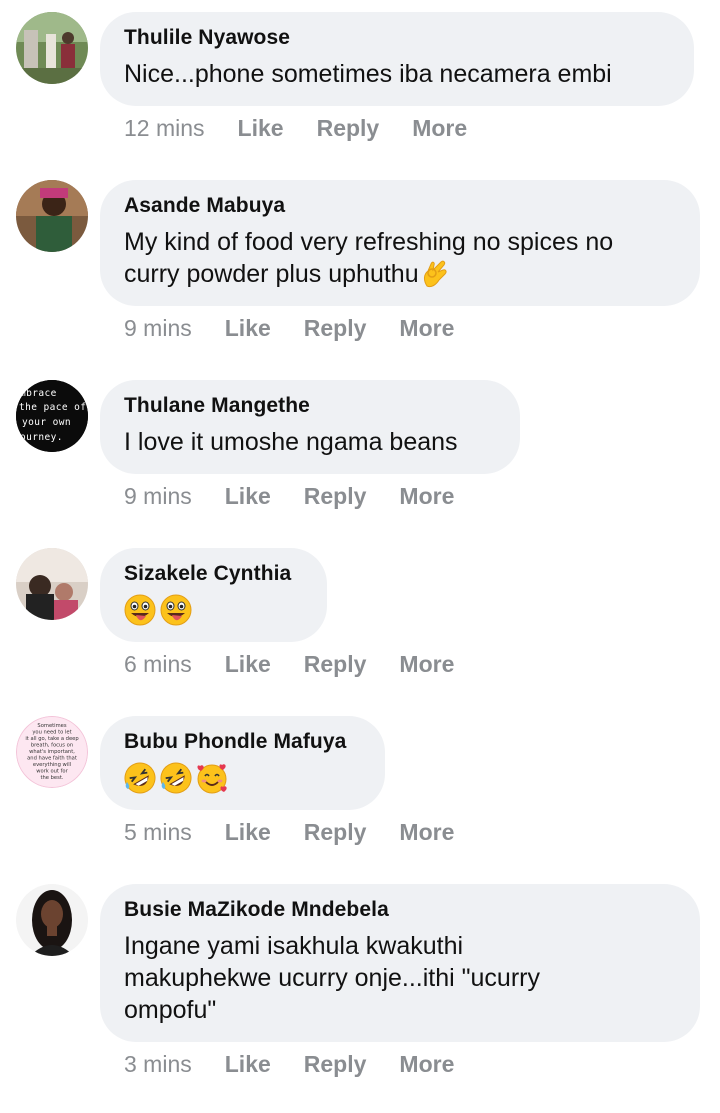  What do you see at coordinates (158, 664) in the screenshot?
I see `comment-timestamp: 6 mins` at bounding box center [158, 664].